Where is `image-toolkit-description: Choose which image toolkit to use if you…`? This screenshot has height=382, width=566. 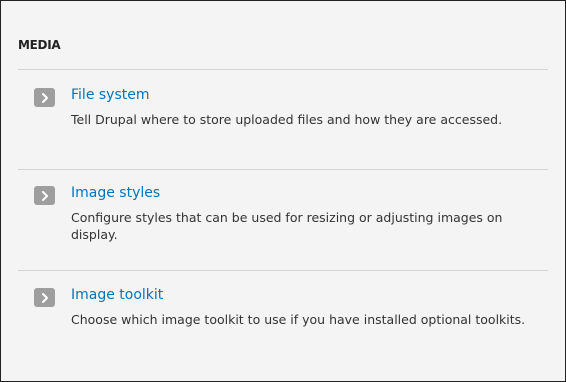
image-toolkit-description: Choose which image toolkit to use if you… is located at coordinates (298, 319).